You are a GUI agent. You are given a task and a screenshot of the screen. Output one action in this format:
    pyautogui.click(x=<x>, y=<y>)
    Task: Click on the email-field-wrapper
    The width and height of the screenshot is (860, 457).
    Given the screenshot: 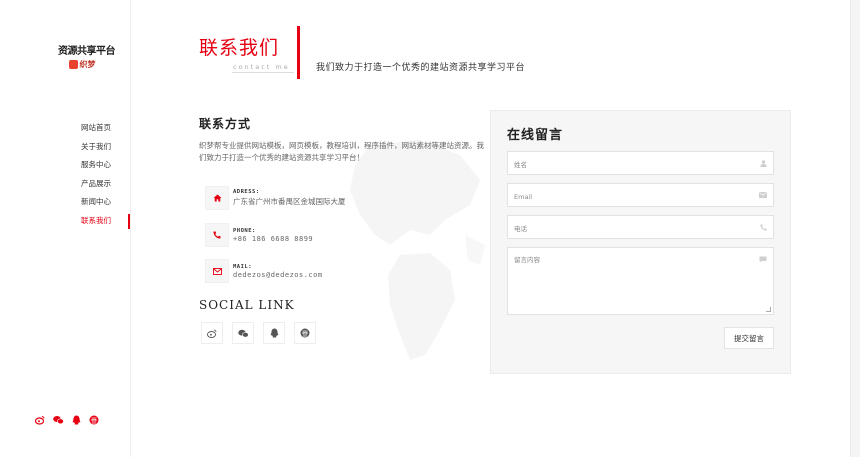 What is the action you would take?
    pyautogui.click(x=640, y=195)
    